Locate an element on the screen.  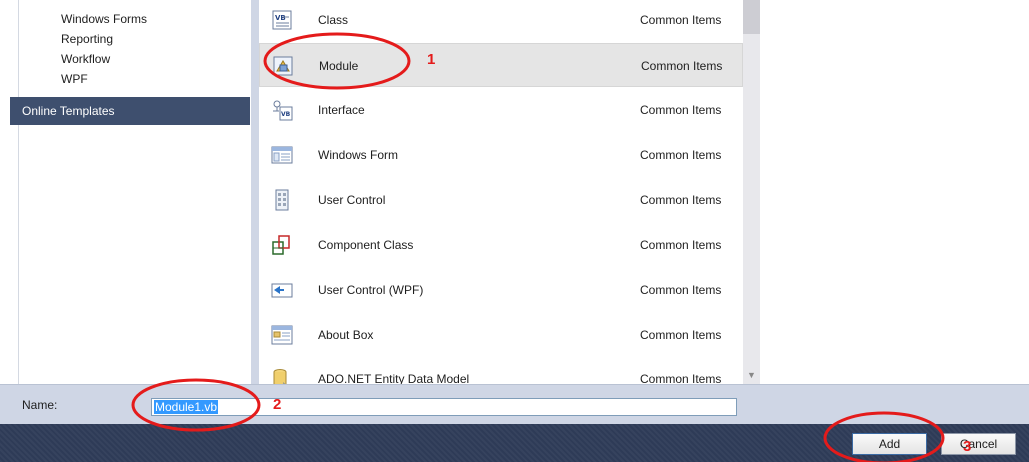
dialog-button-bar: Add Cancel is located at coordinates (514, 443).